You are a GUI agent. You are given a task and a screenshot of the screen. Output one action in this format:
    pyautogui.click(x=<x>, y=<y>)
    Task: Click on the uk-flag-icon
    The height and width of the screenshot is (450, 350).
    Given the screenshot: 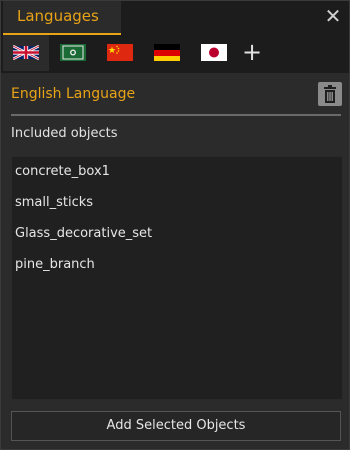 What is the action you would take?
    pyautogui.click(x=26, y=52)
    